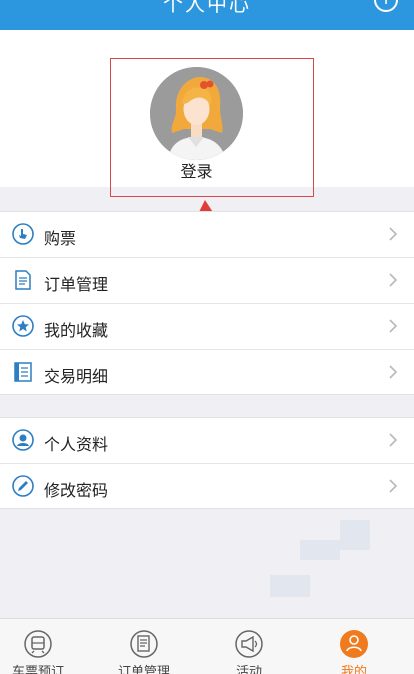  I want to click on pencil-icon, so click(23, 486).